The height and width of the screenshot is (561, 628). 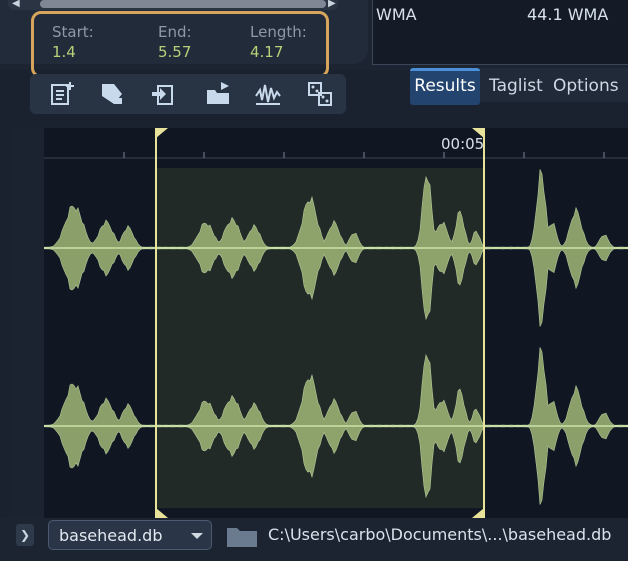 What do you see at coordinates (73, 32) in the screenshot?
I see `start-label: Start:` at bounding box center [73, 32].